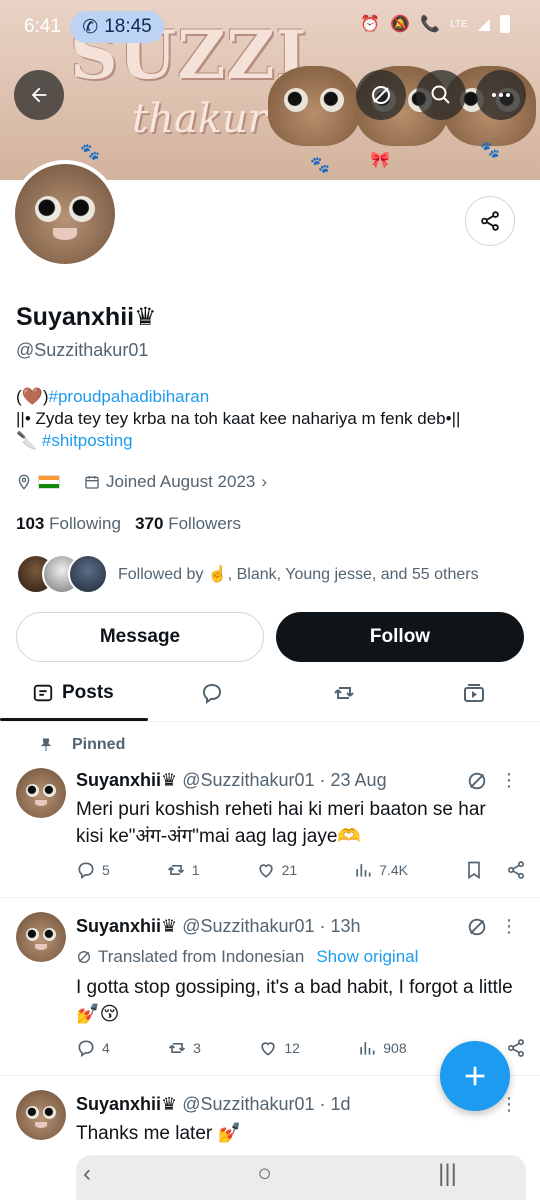  What do you see at coordinates (271, 926) in the screenshot?
I see `tweet-meta: @Suzzithakur01 · 13h` at bounding box center [271, 926].